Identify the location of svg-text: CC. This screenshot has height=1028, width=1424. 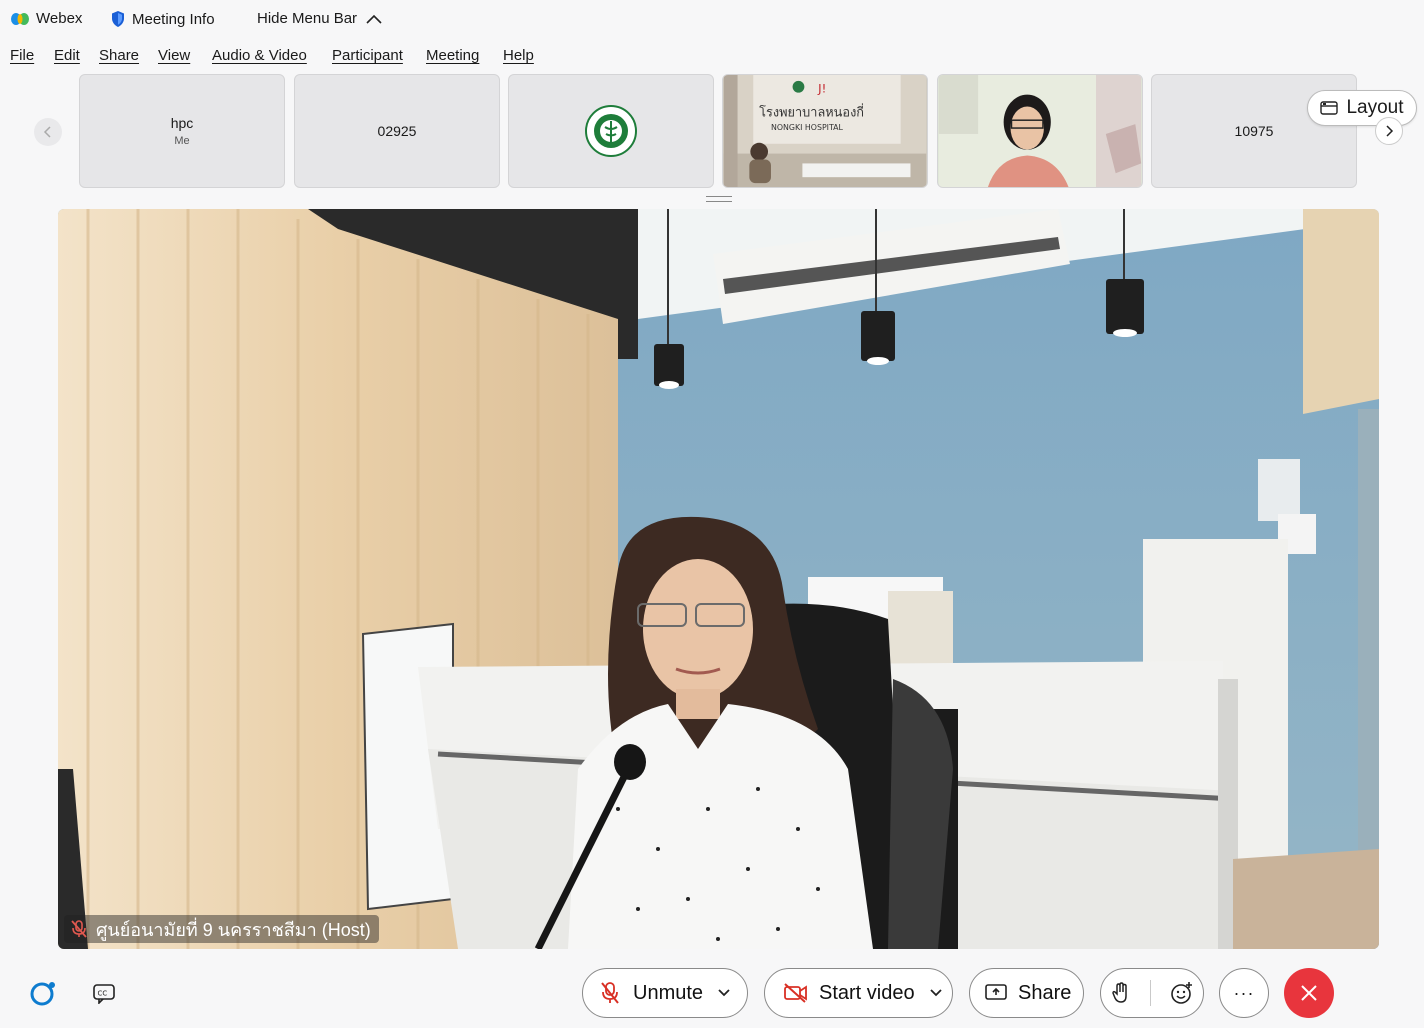
(103, 994).